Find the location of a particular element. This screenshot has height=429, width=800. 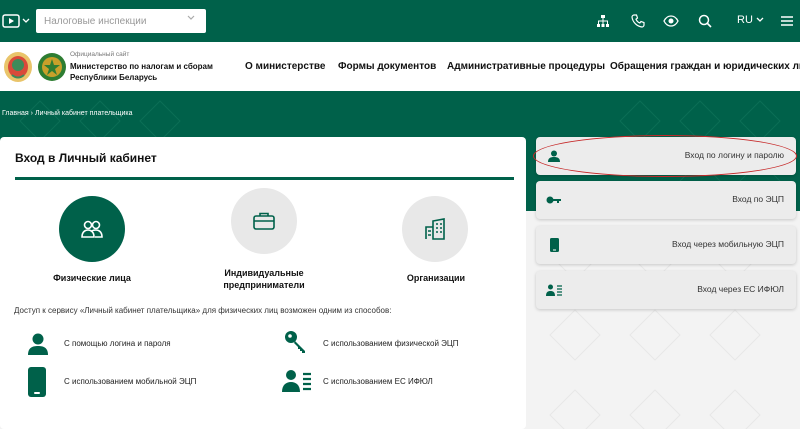

eye-icon is located at coordinates (671, 21).